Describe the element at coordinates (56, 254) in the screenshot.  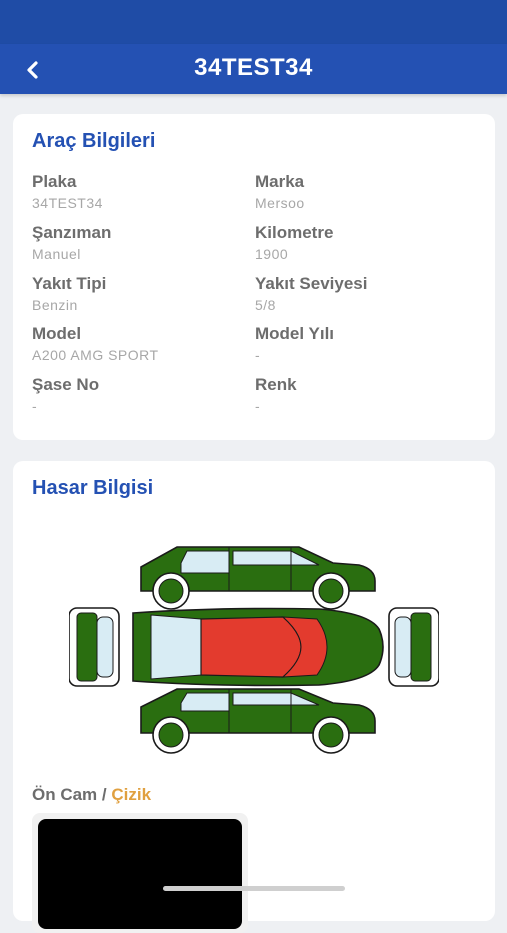
I see `field-value: Manuel` at that location.